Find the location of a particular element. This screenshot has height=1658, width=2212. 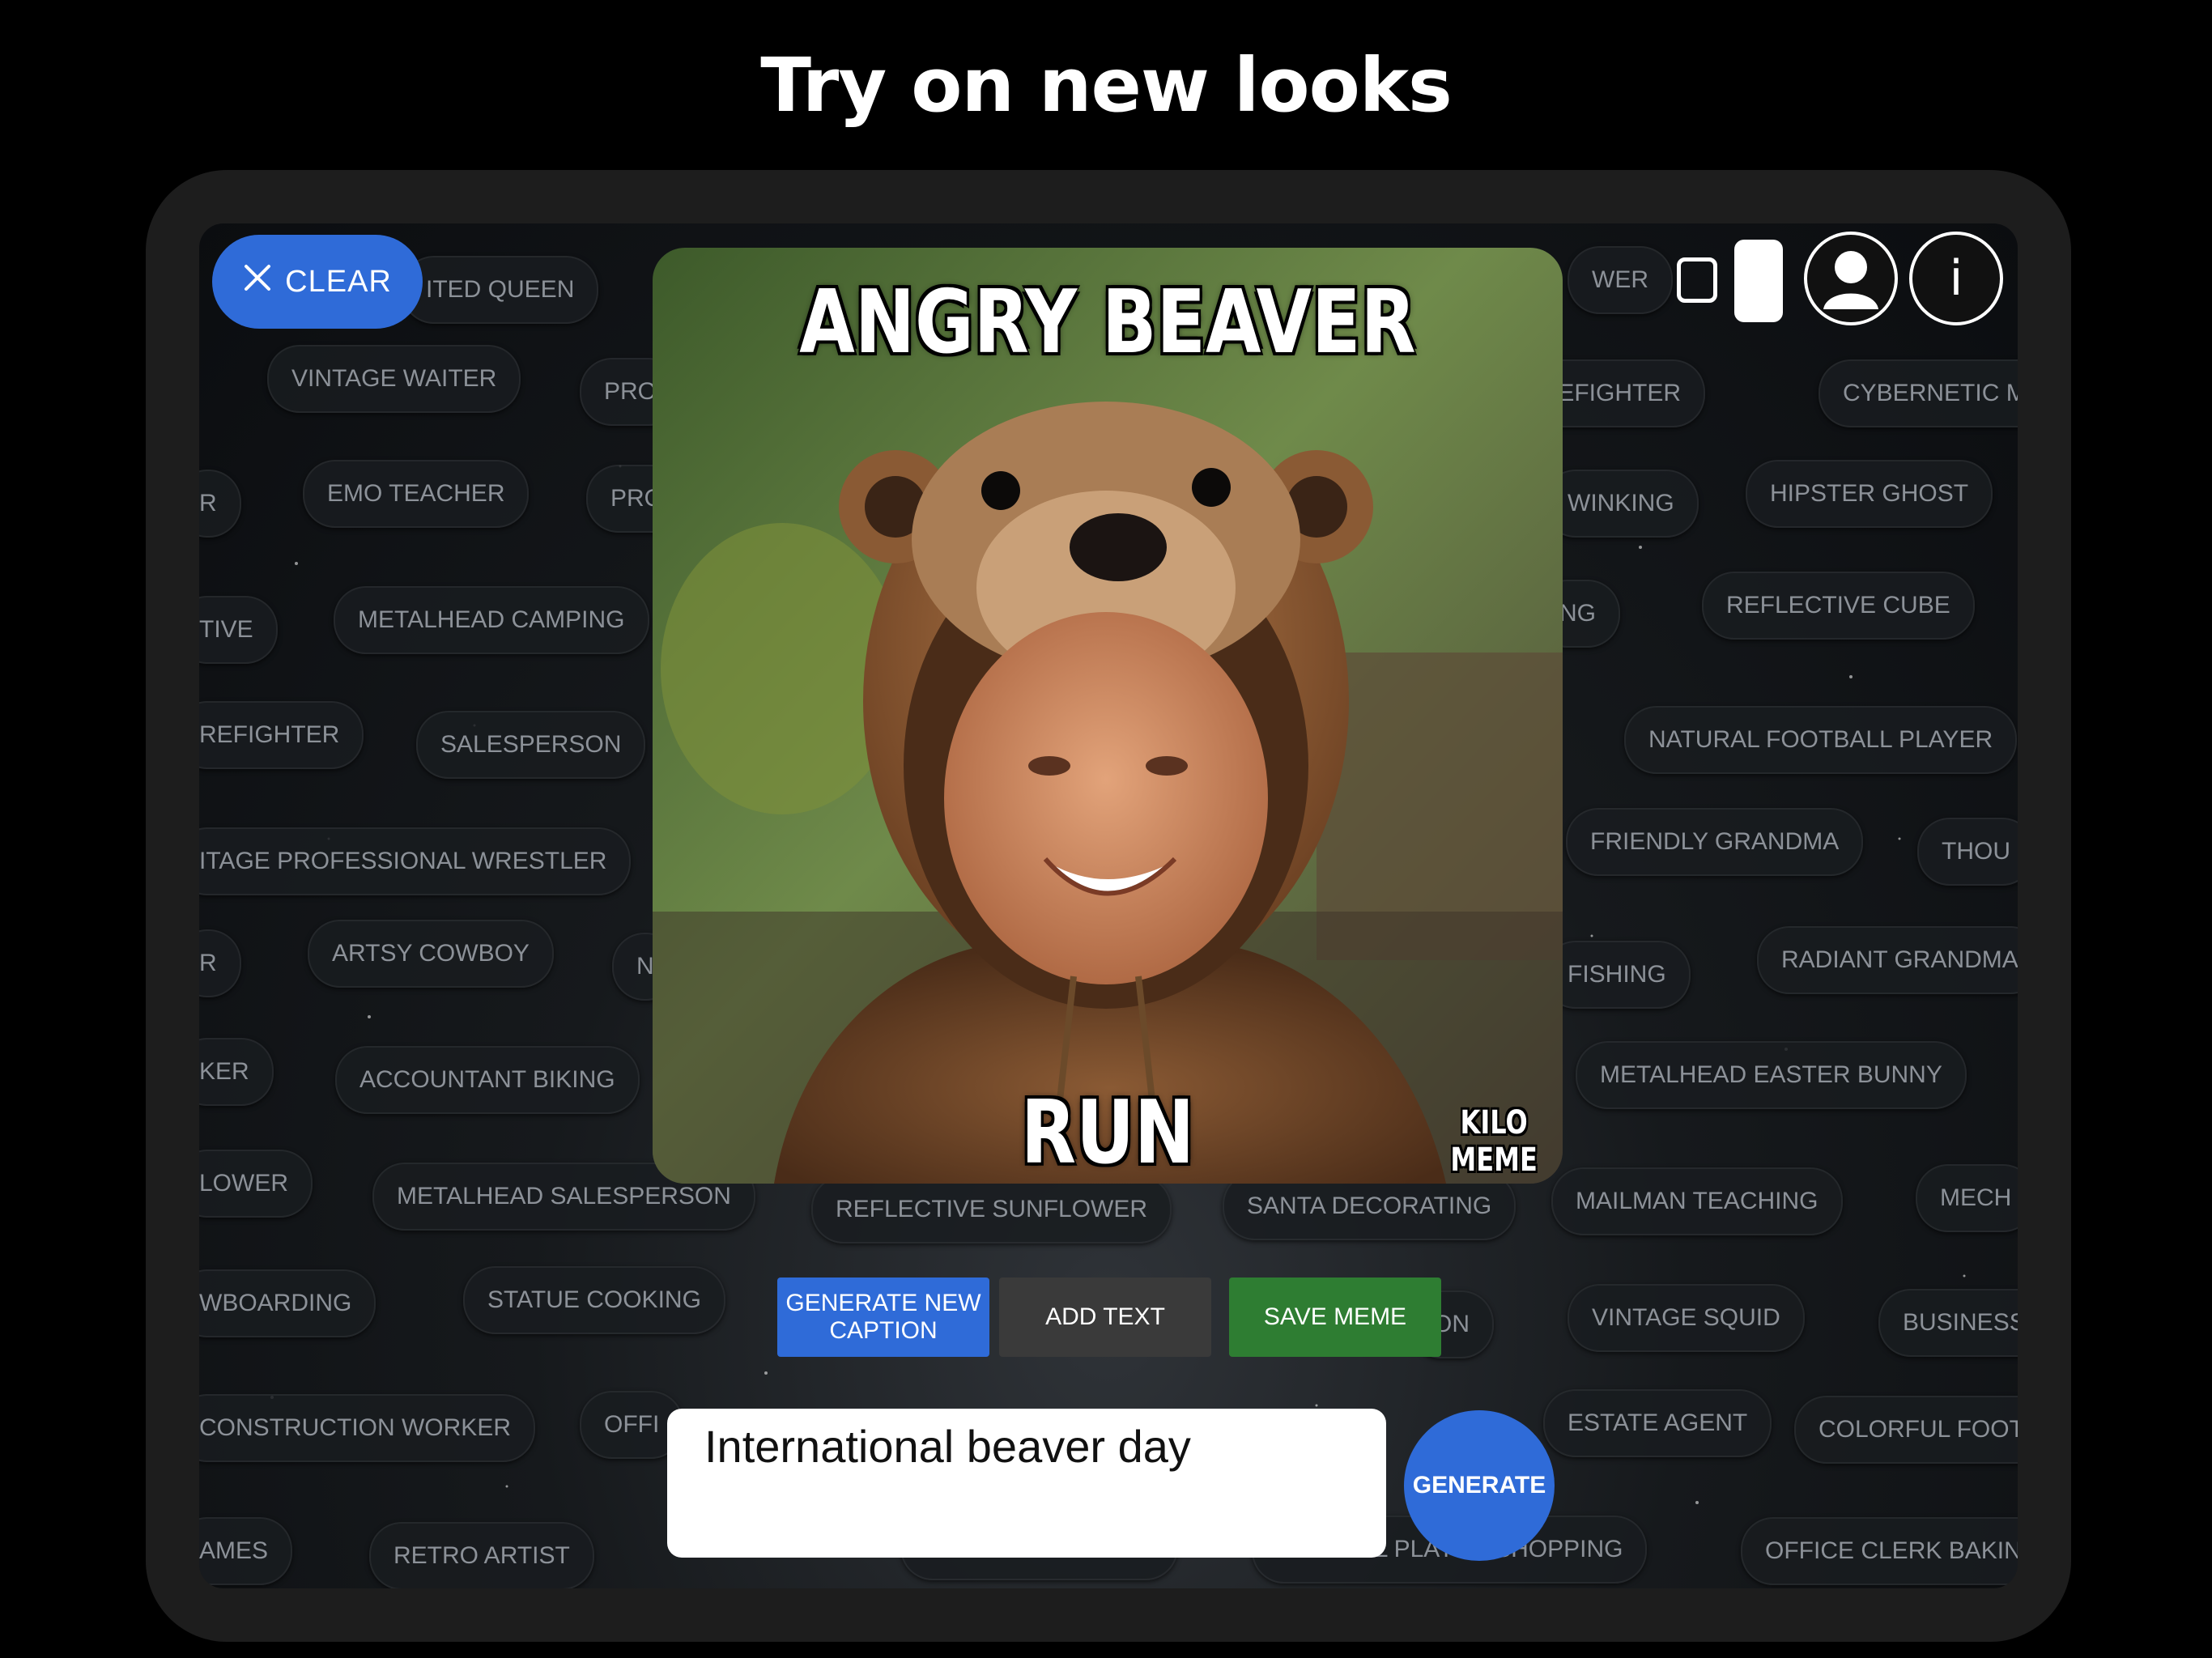

meme-top-text: ANGRY BEAVER is located at coordinates (1107, 322).